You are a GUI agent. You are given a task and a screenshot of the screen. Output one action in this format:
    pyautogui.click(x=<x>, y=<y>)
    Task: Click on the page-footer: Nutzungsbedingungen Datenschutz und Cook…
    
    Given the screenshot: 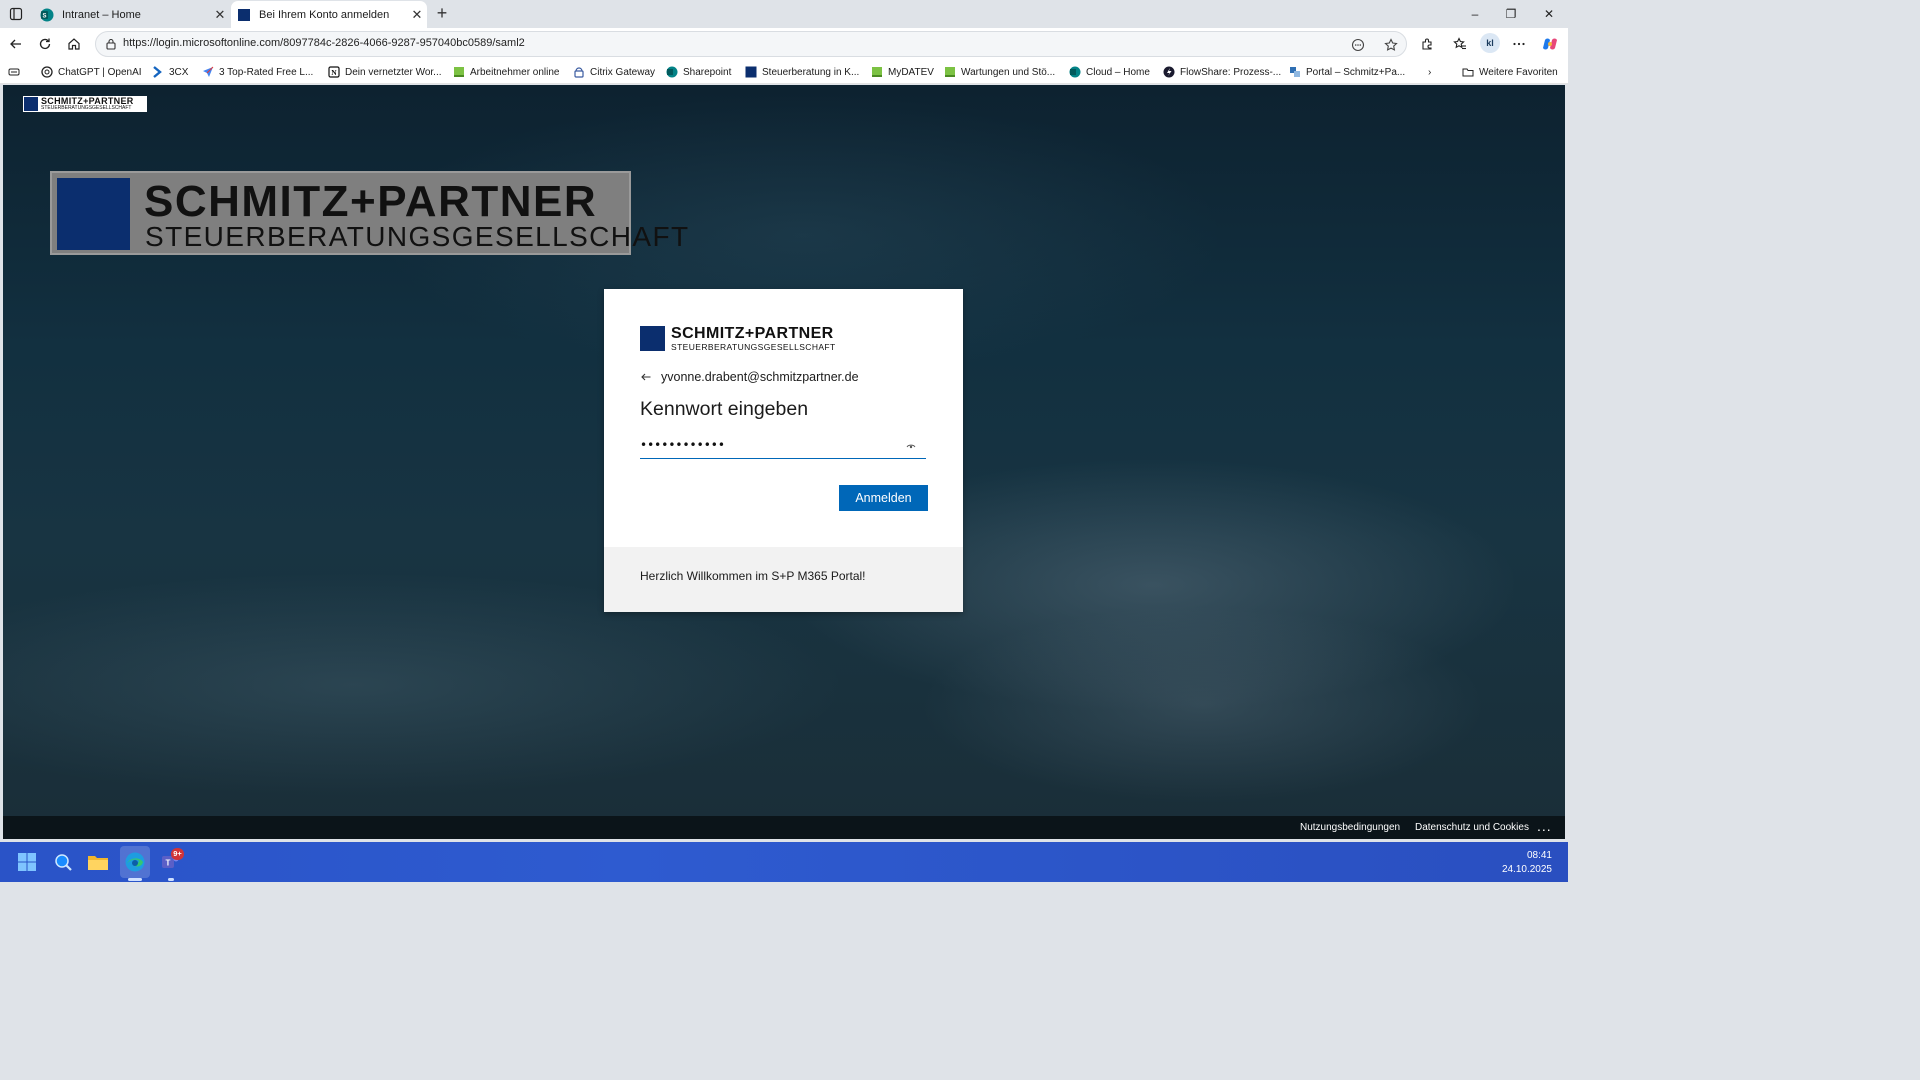 What is the action you would take?
    pyautogui.click(x=784, y=827)
    